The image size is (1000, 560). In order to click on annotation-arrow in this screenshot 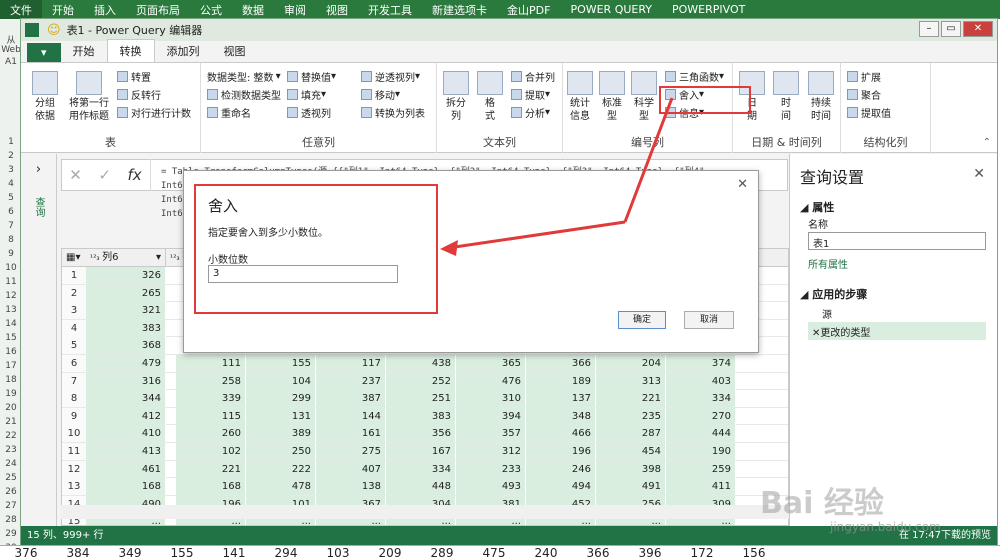, I will do `click(557, 176)`.